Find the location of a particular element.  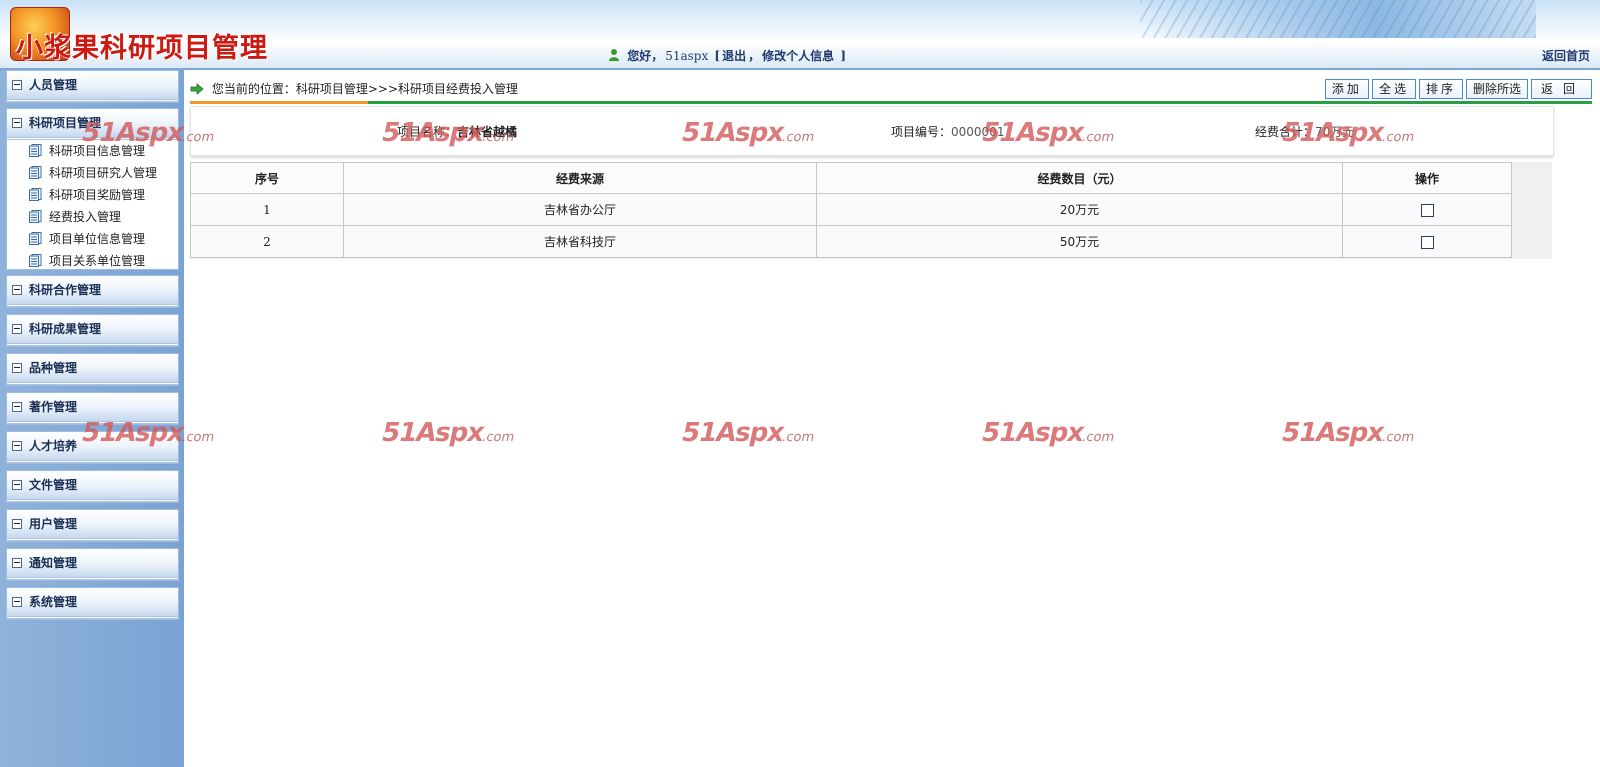

arrow-right-icon is located at coordinates (197, 89).